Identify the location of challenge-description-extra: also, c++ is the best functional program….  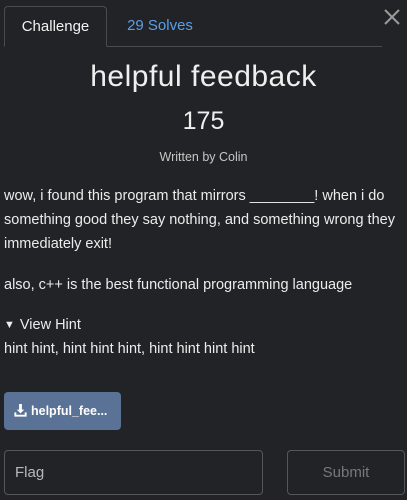
(178, 285).